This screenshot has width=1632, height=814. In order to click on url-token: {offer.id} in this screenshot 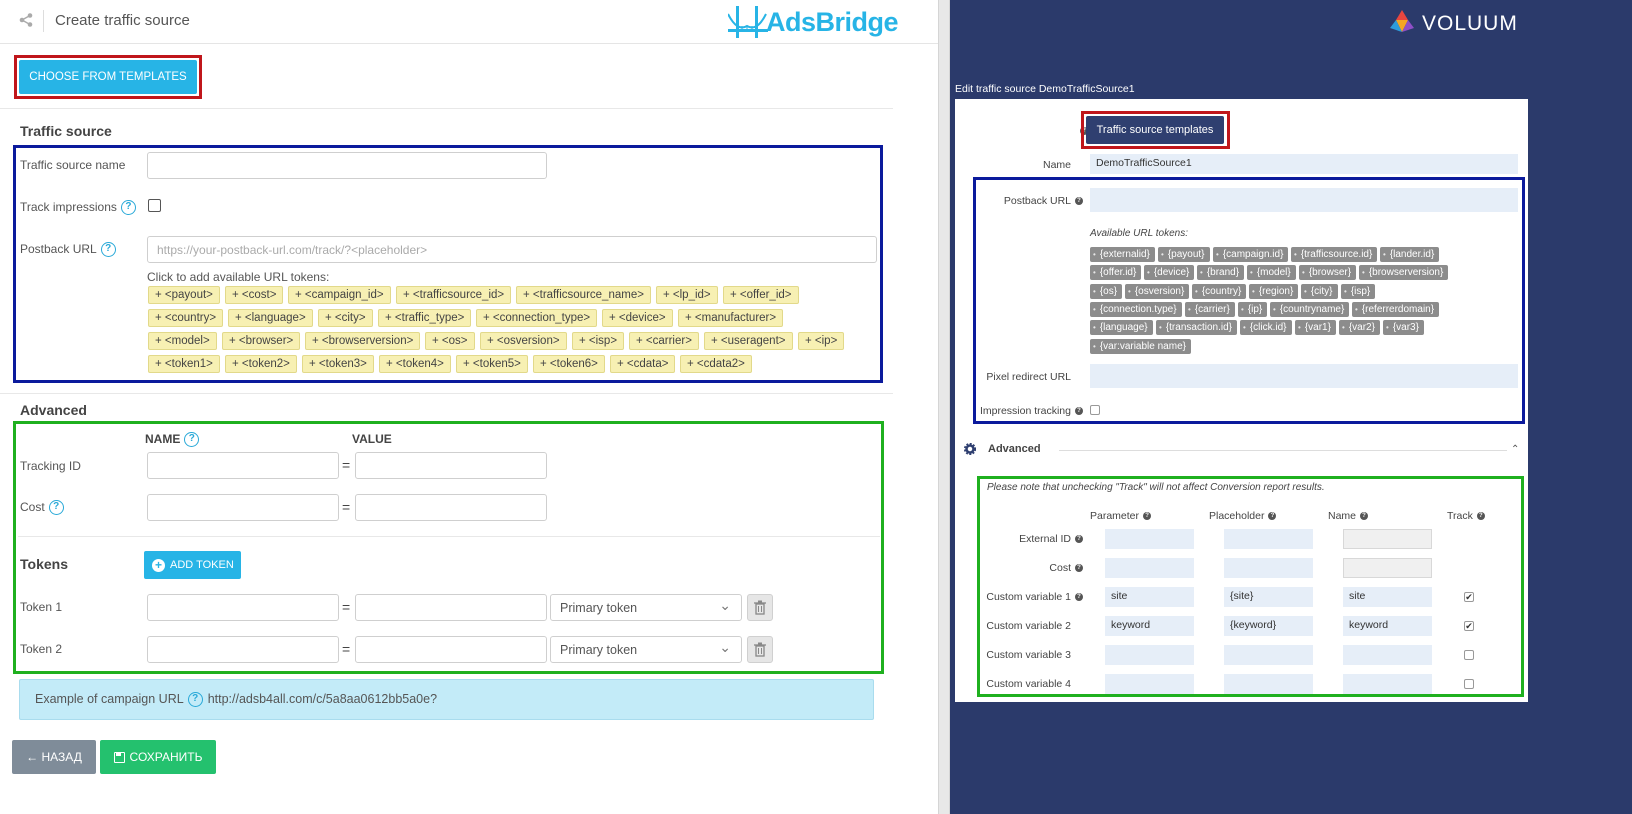, I will do `click(1116, 273)`.